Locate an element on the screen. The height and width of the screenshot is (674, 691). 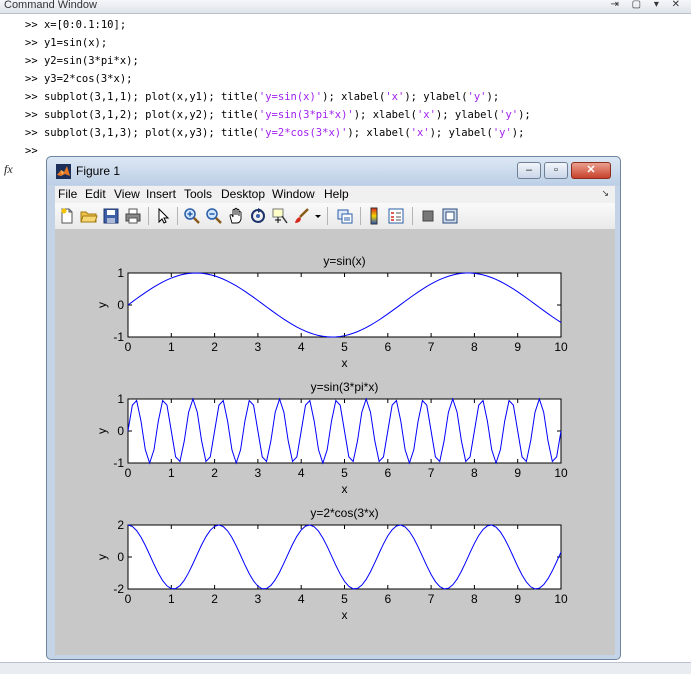
x-tick-label: 8 is located at coordinates (474, 347).